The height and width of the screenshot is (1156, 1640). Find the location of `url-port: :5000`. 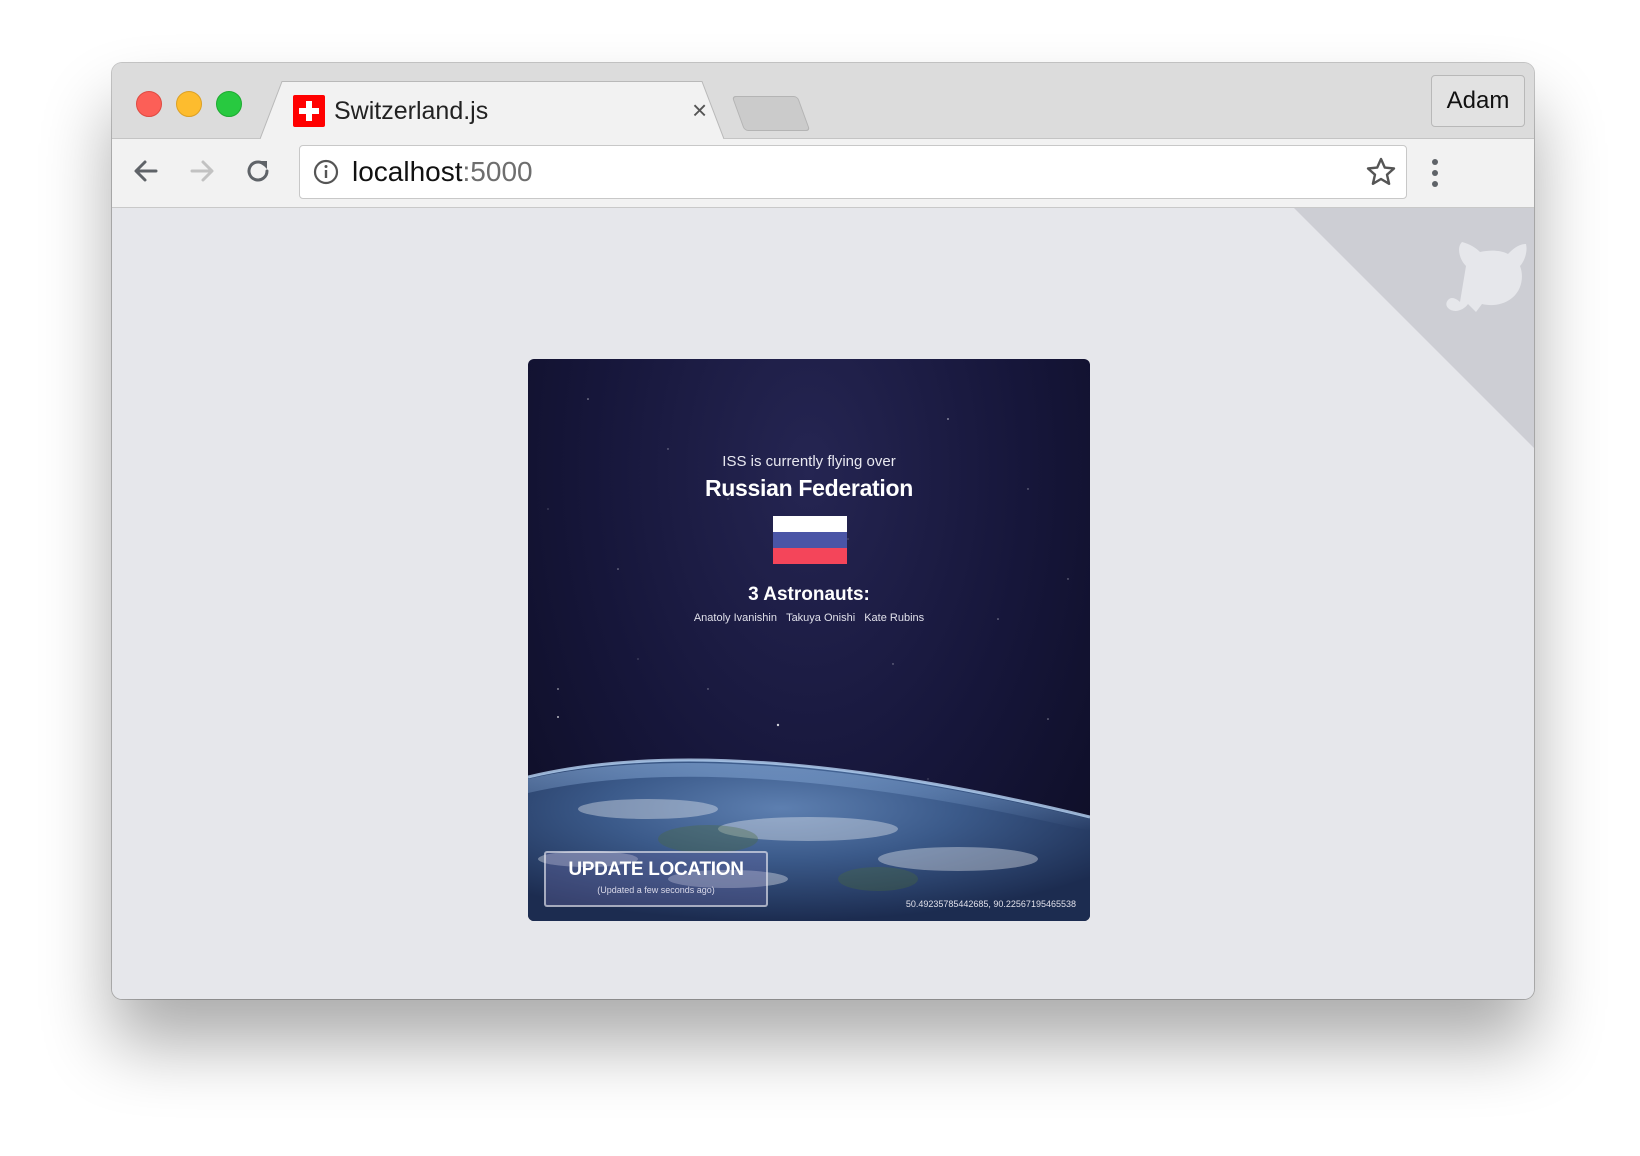

url-port: :5000 is located at coordinates (497, 171).